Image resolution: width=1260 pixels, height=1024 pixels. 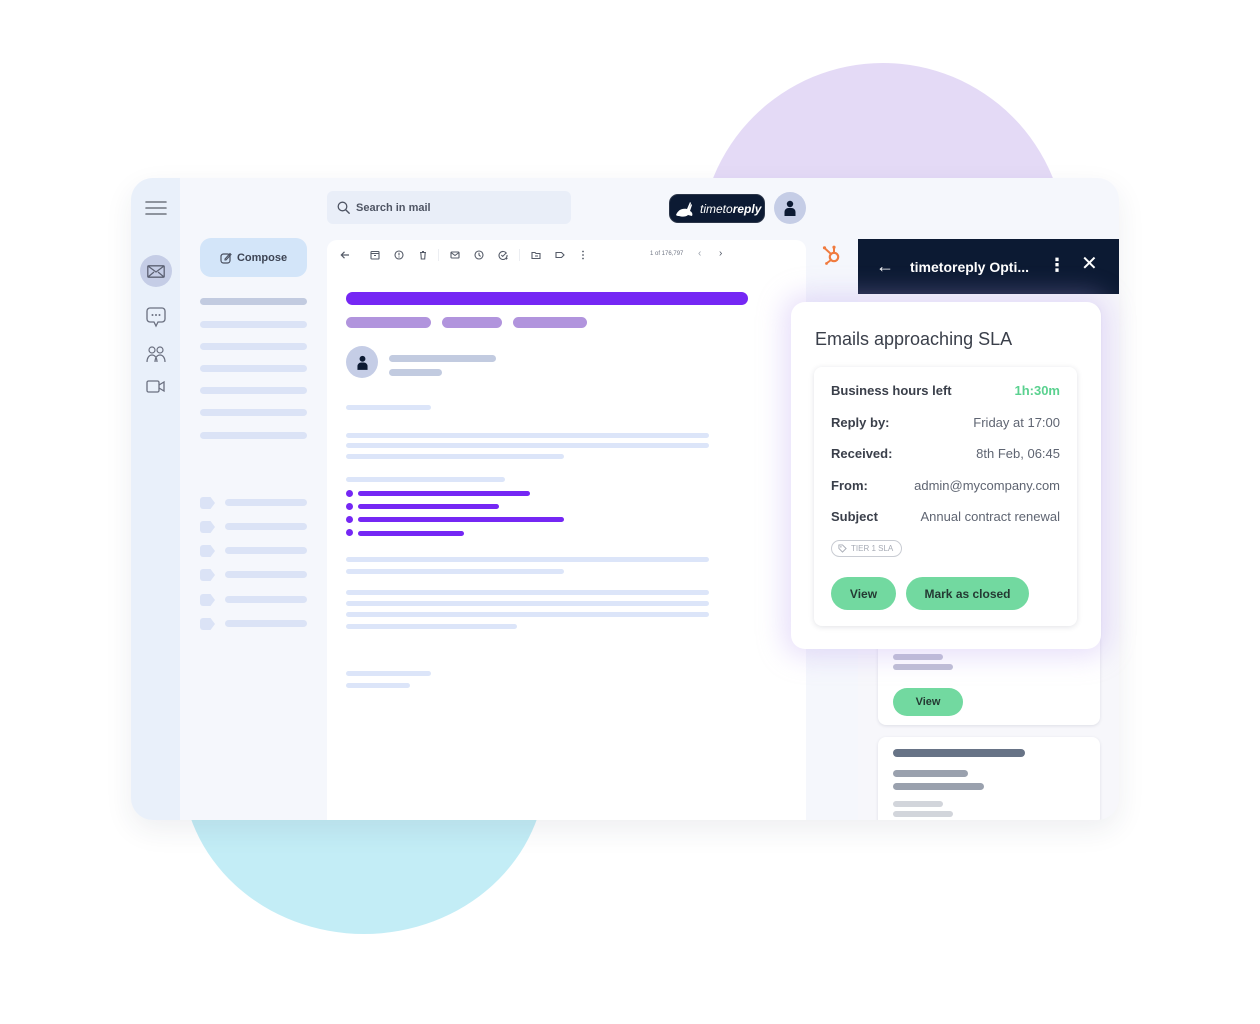 I want to click on label-icon, so click(x=560, y=255).